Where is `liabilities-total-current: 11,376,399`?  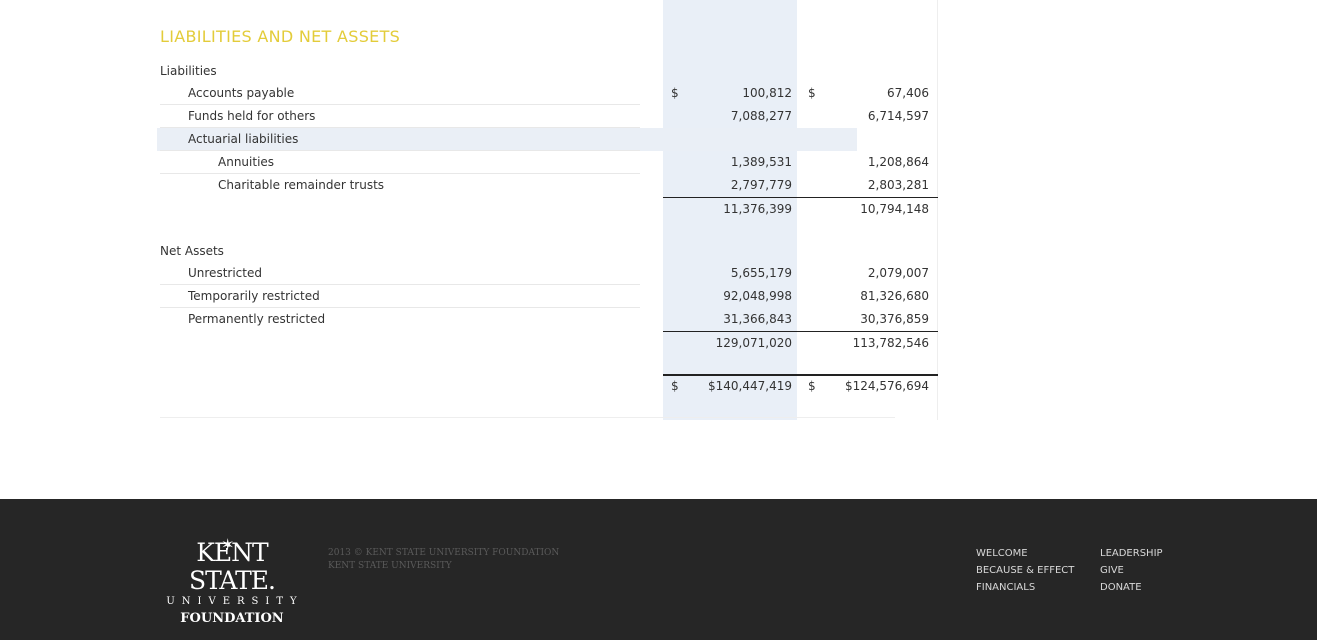
liabilities-total-current: 11,376,399 is located at coordinates (757, 209).